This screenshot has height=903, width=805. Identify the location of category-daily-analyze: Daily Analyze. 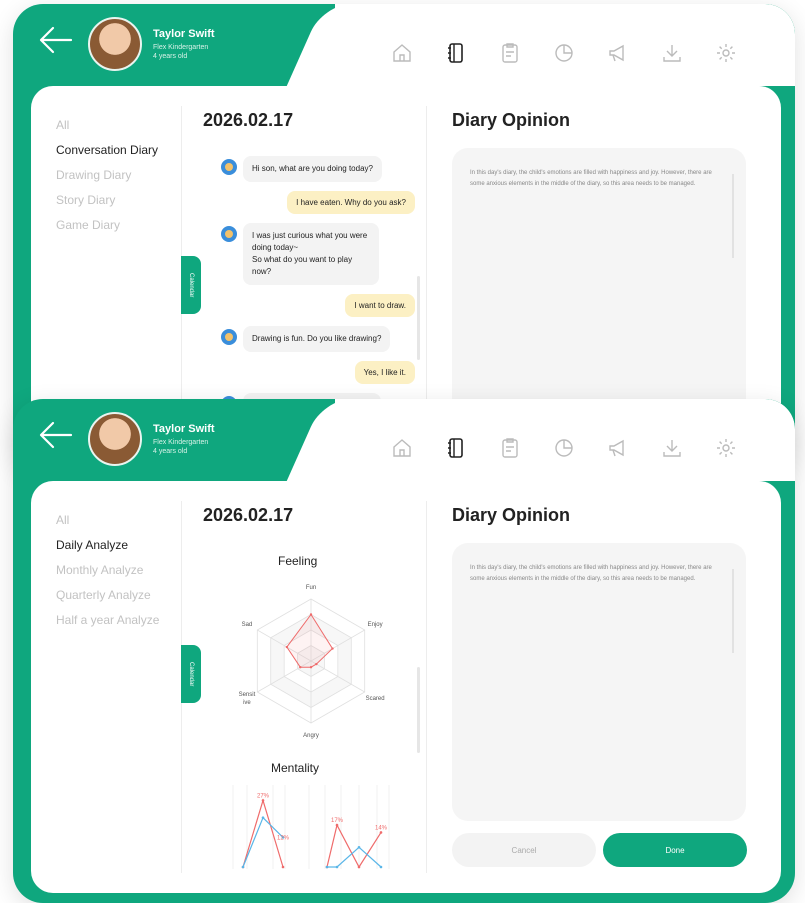
(107, 545).